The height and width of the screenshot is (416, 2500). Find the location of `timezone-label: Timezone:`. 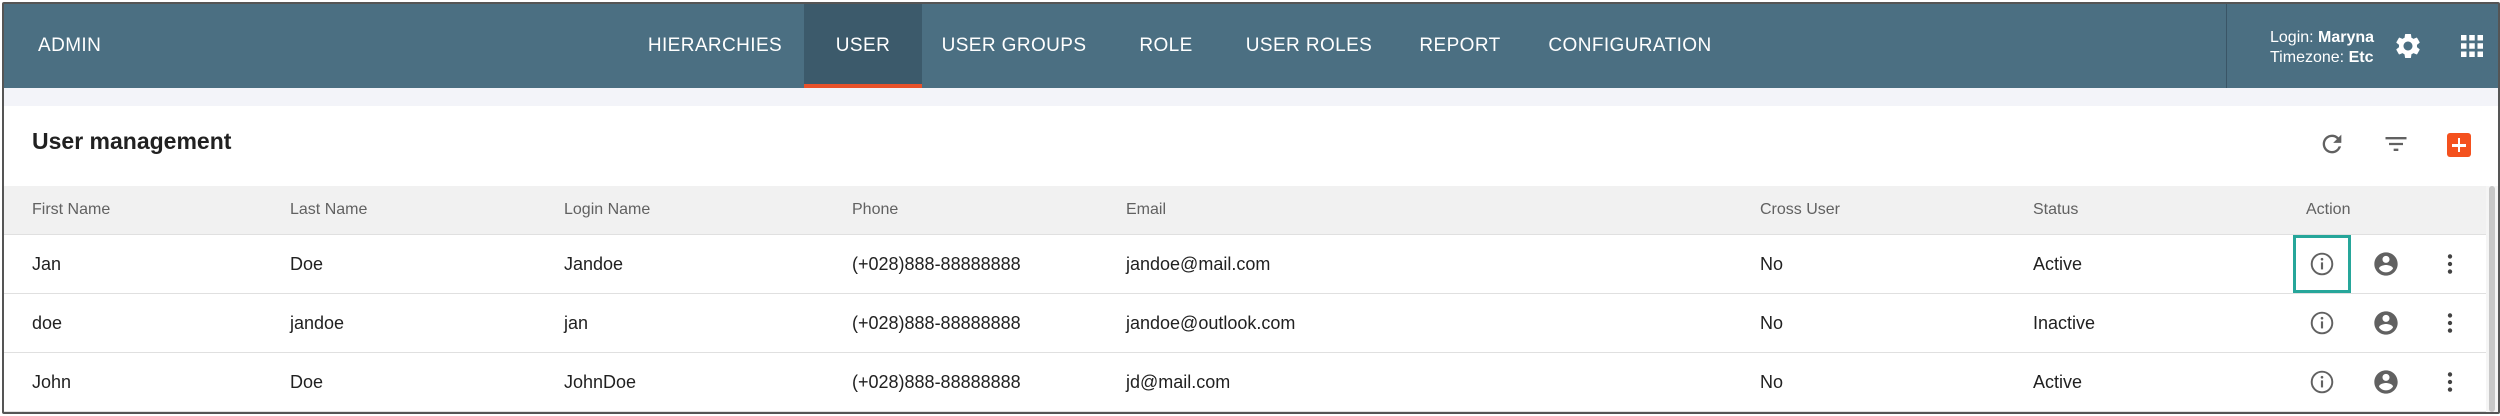

timezone-label: Timezone: is located at coordinates (2307, 57).